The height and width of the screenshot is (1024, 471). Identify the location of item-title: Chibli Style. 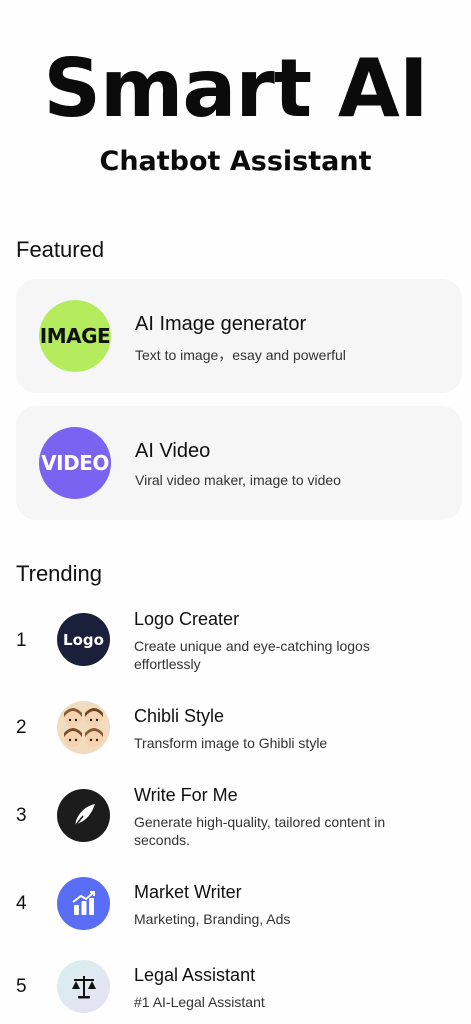
(179, 716).